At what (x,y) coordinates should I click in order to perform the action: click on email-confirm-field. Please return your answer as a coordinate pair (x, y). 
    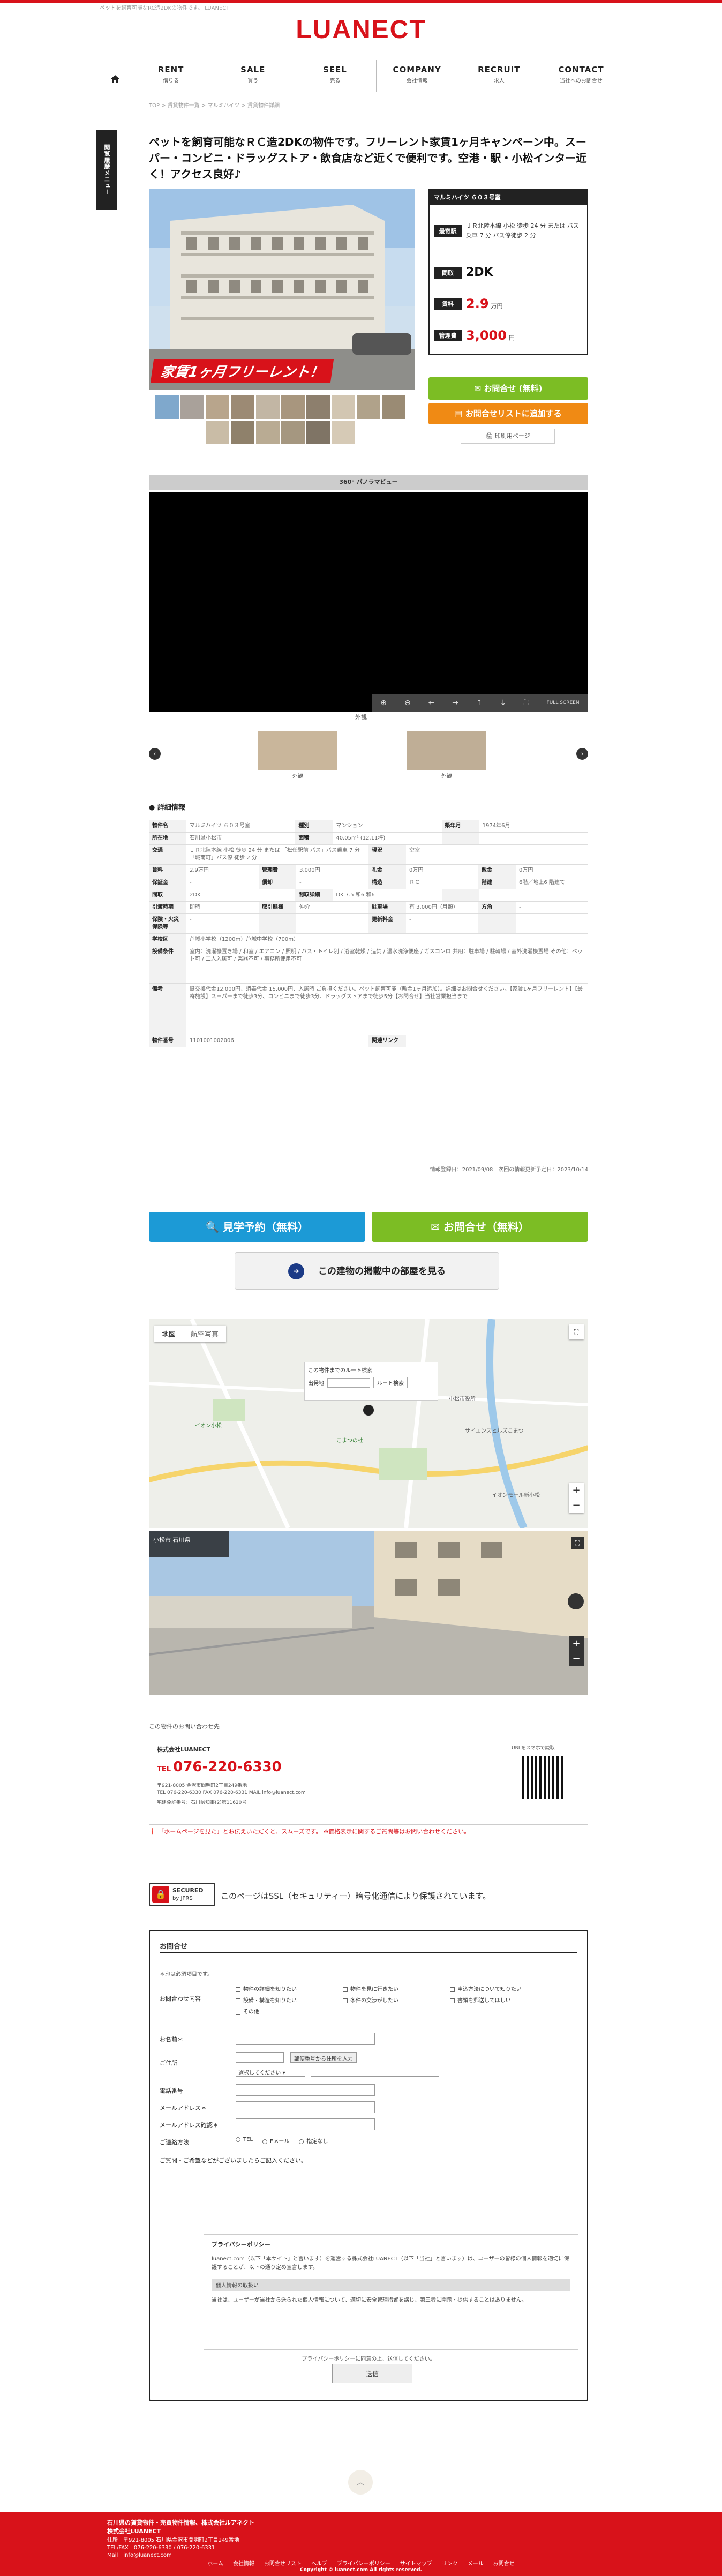
    Looking at the image, I should click on (305, 2124).